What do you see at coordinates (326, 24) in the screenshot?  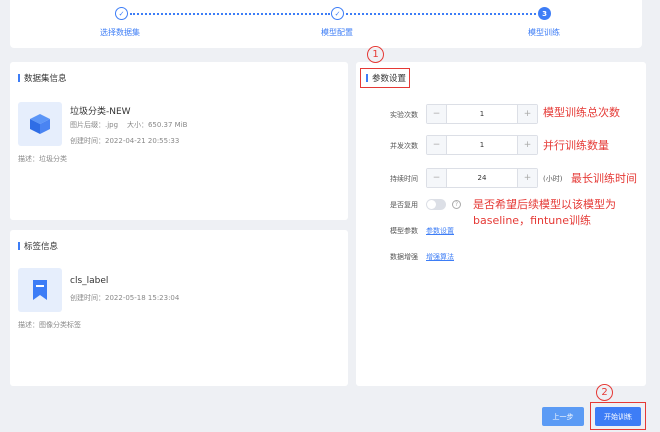 I see `progress-stepper: ✓ ✓ 3 选择数据集 模型配置 模型训练` at bounding box center [326, 24].